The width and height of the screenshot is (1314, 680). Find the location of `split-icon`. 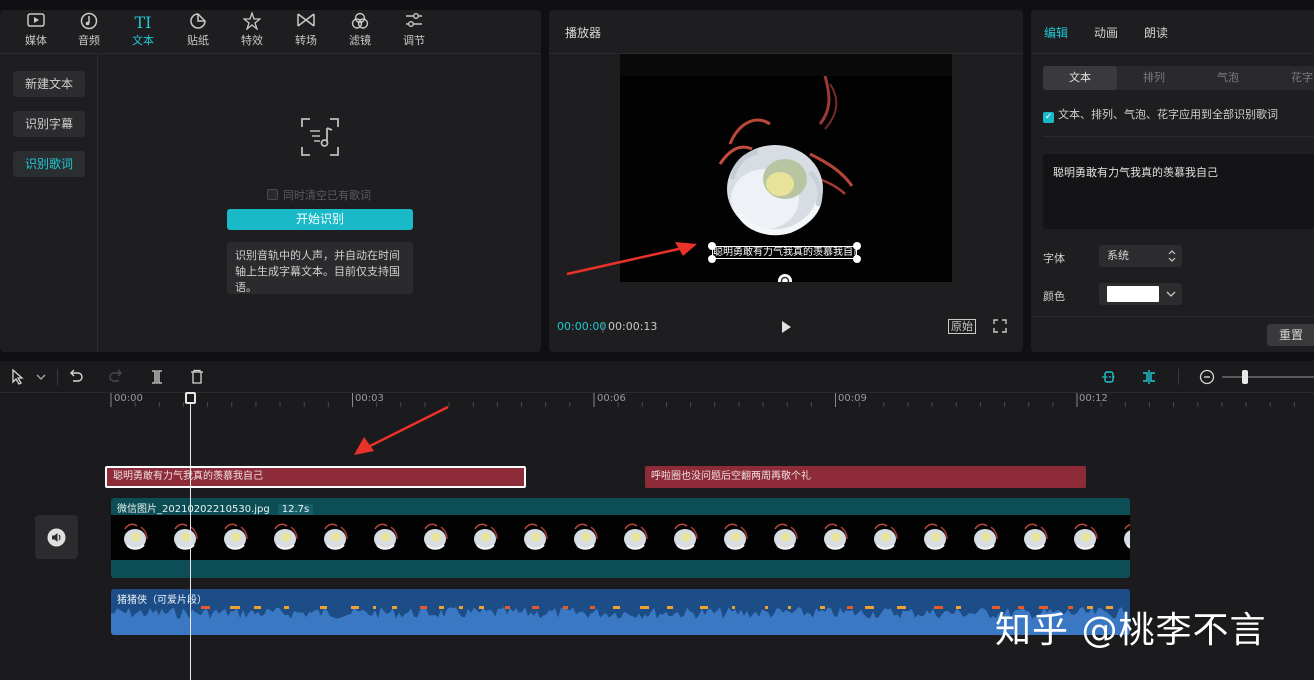

split-icon is located at coordinates (157, 377).